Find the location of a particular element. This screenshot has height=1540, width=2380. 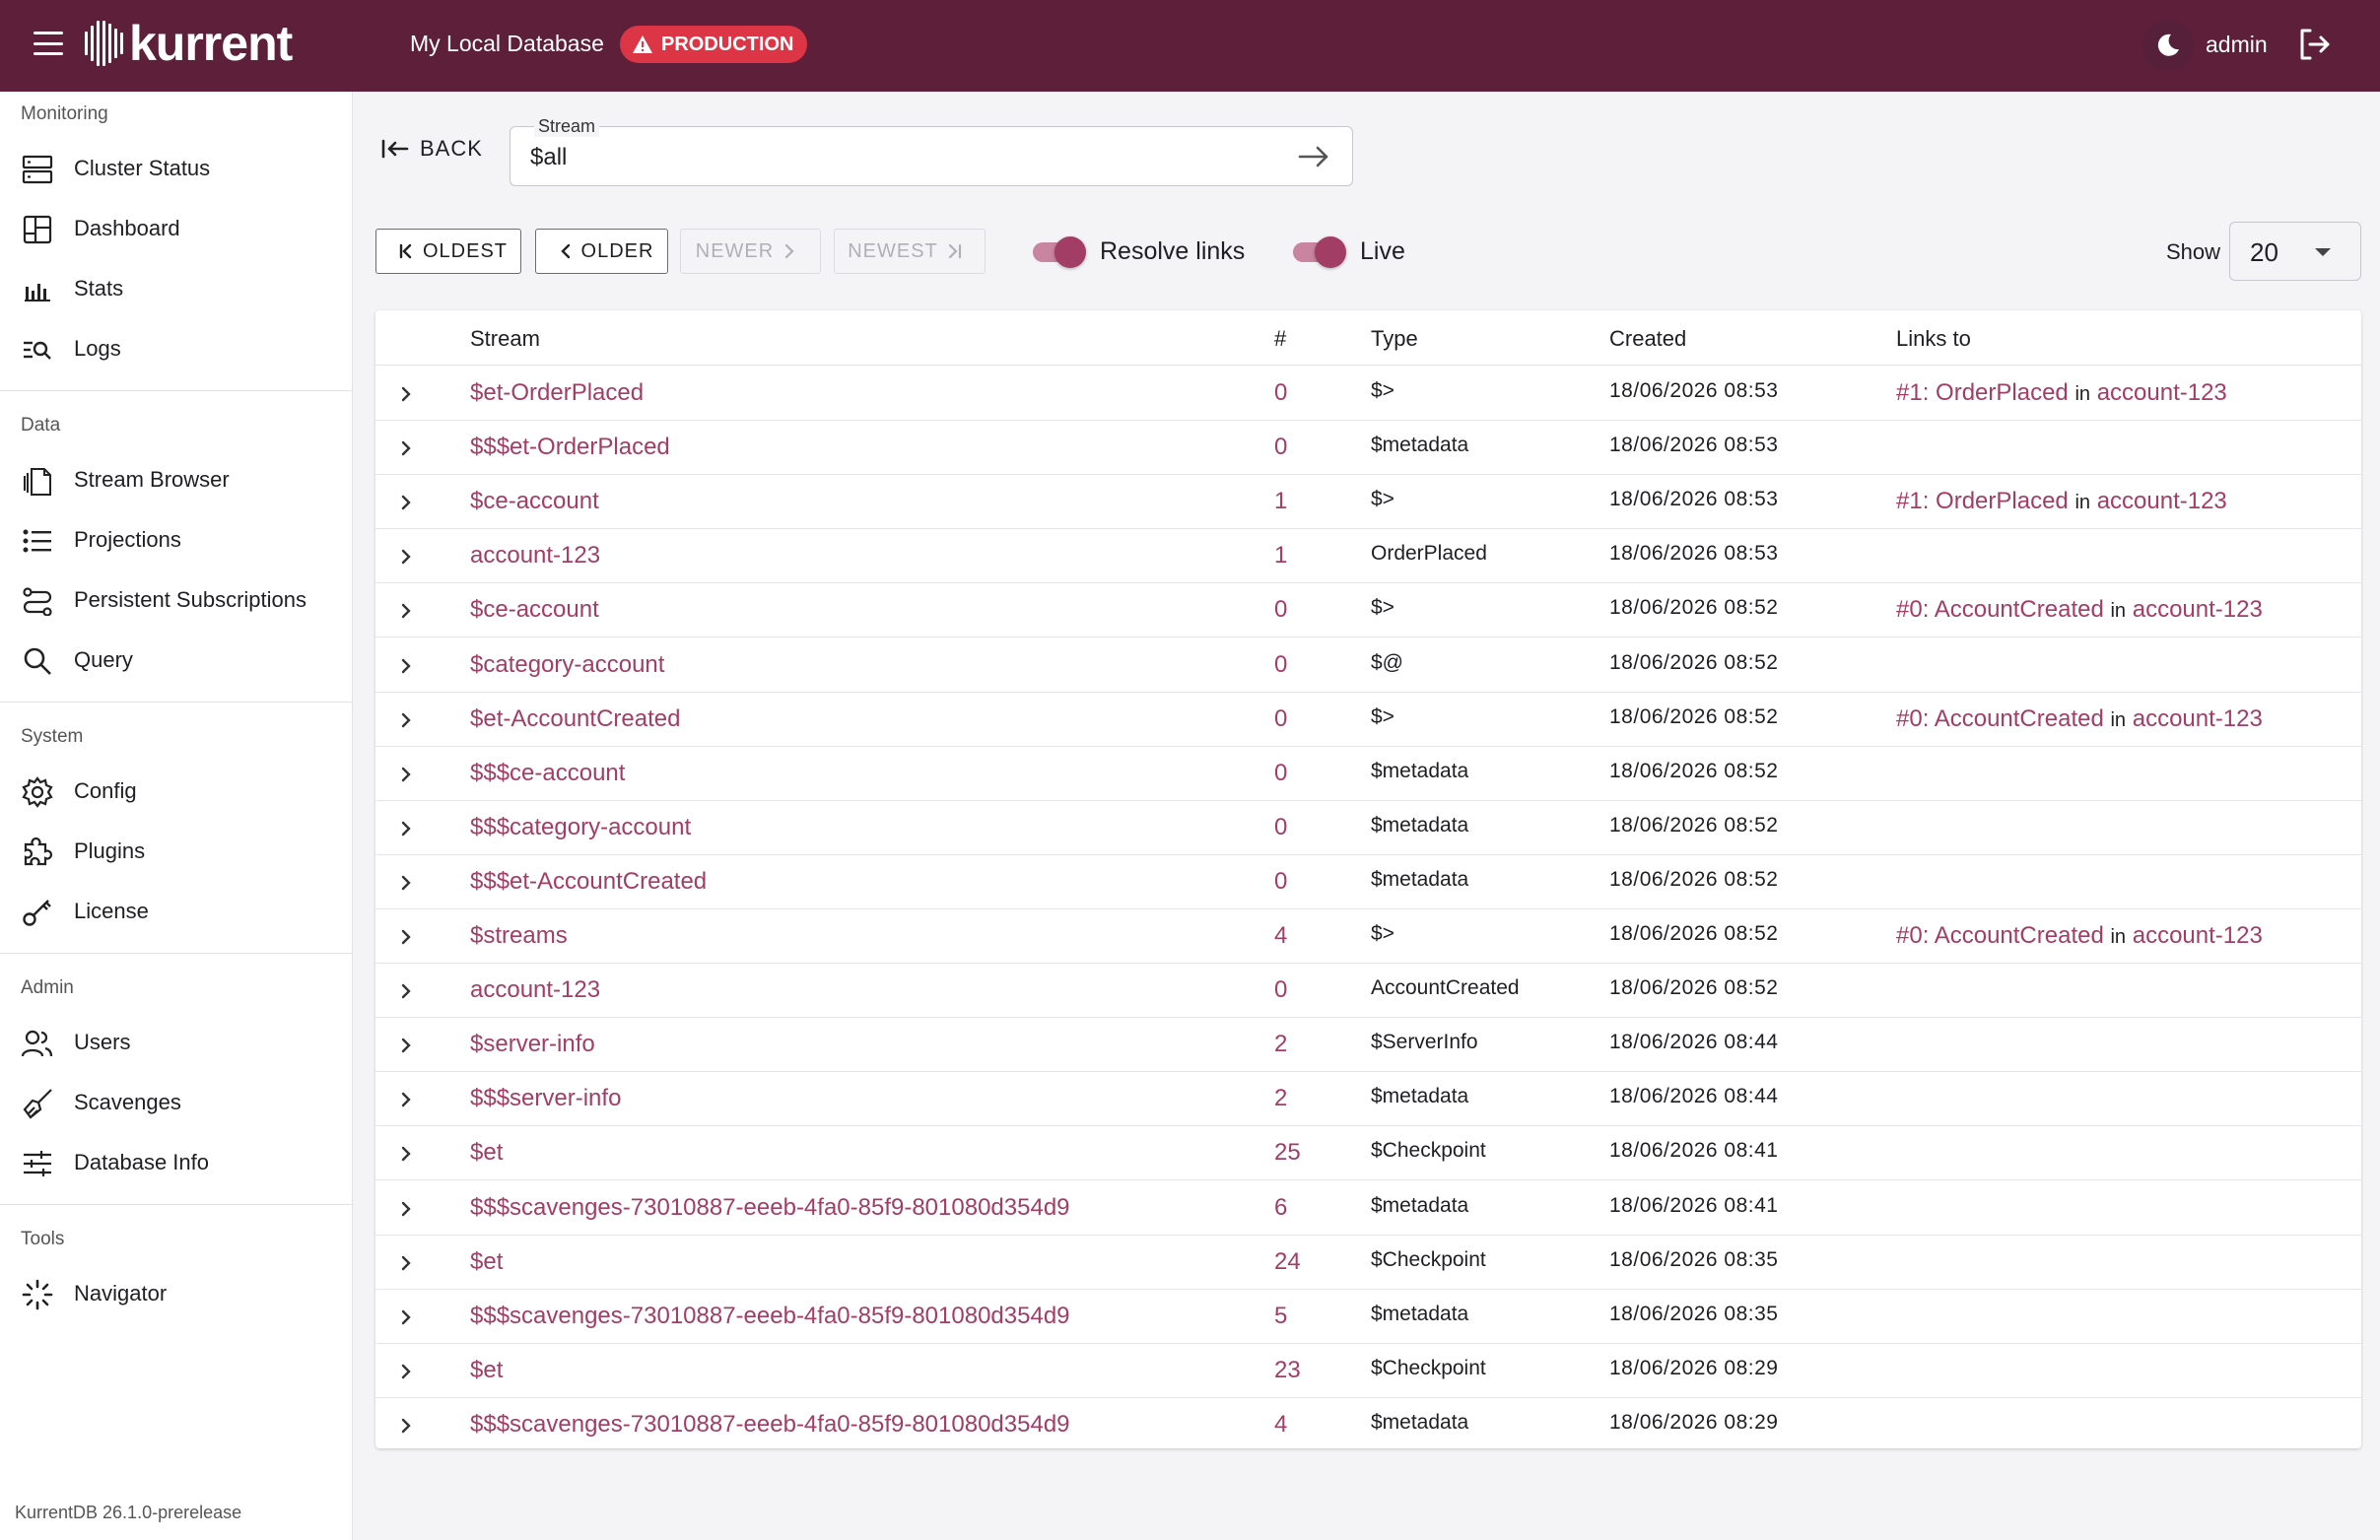

event-number-link: 25 is located at coordinates (1287, 1153).